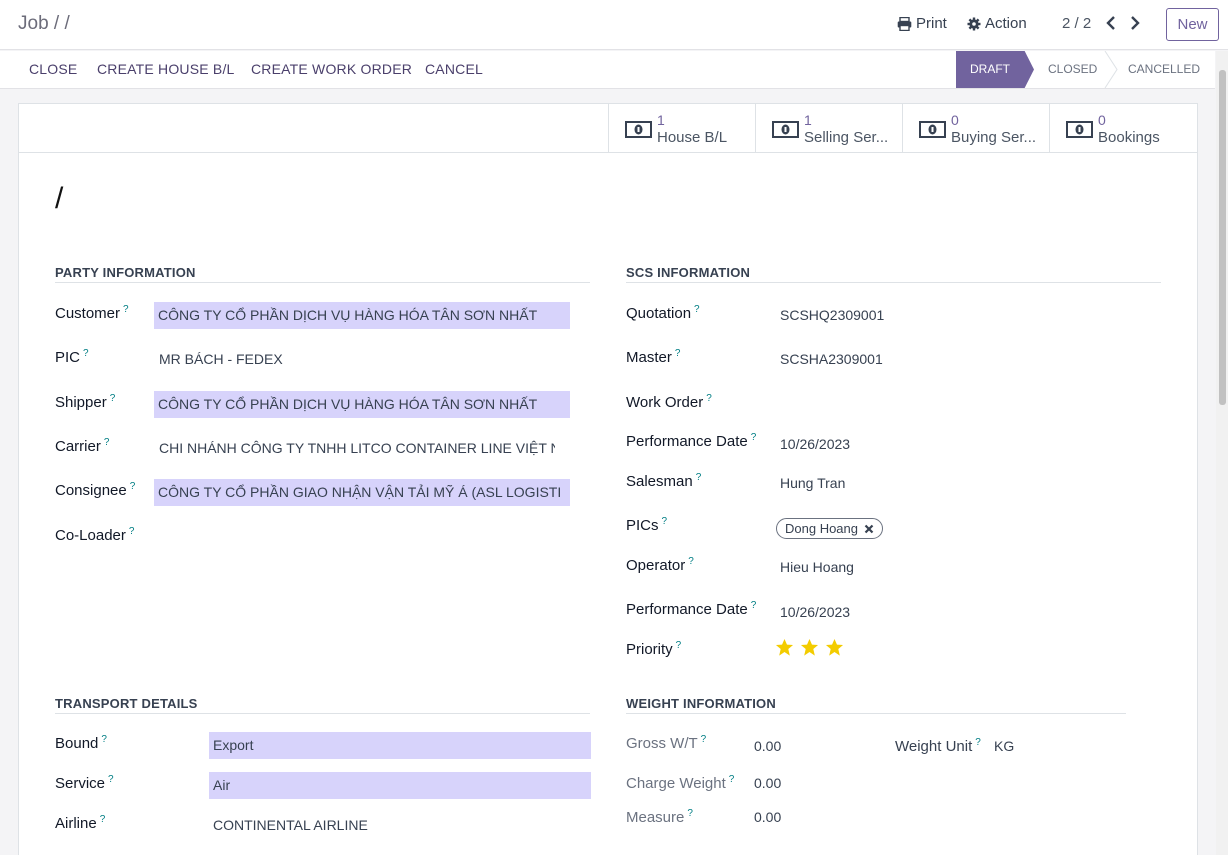 Image resolution: width=1228 pixels, height=855 pixels. Describe the element at coordinates (974, 23) in the screenshot. I see `gear-icon` at that location.